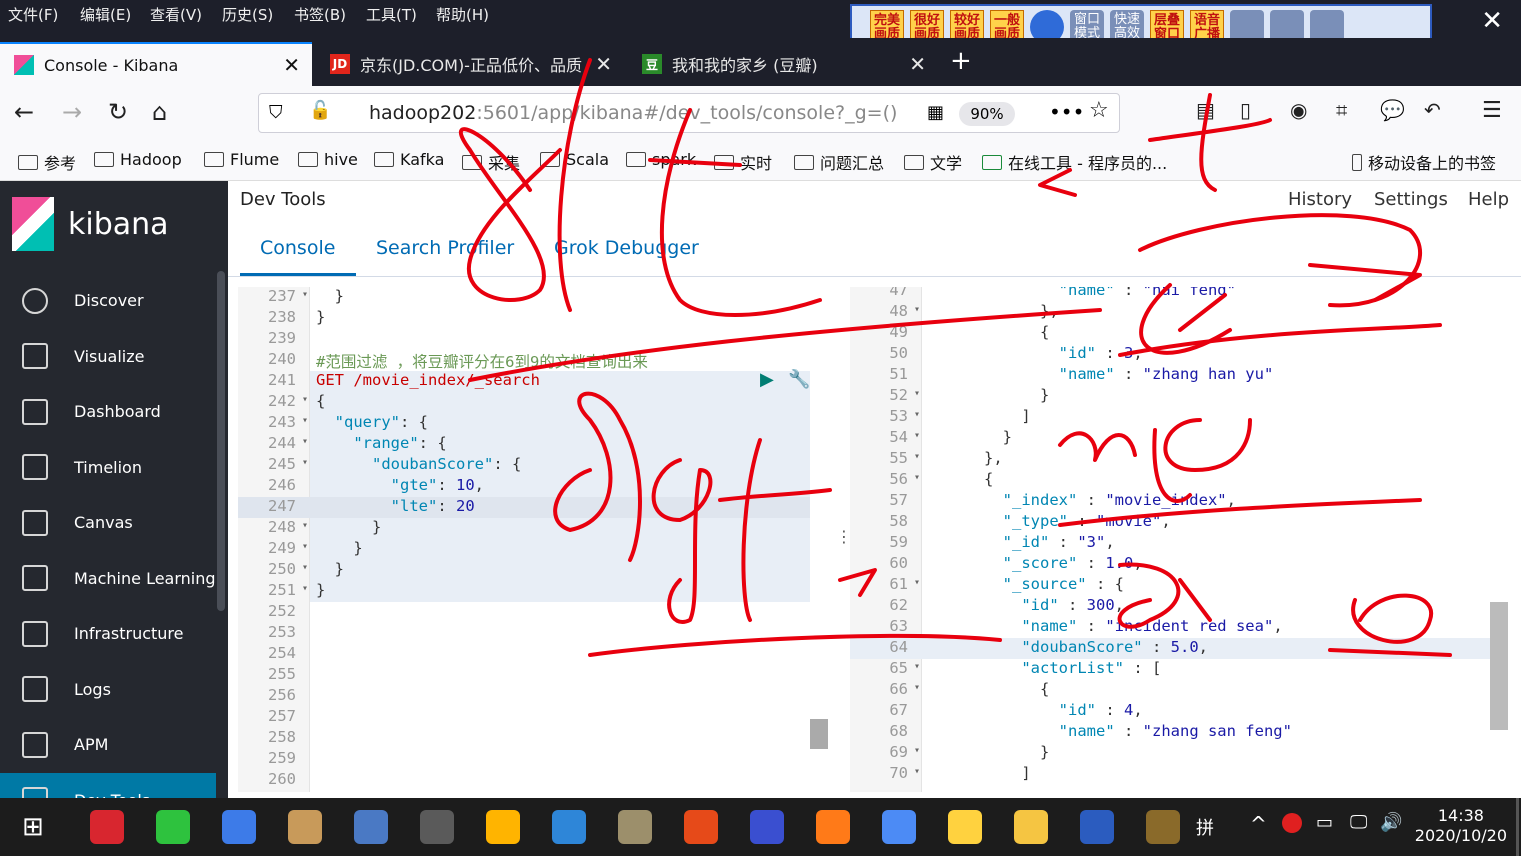 The height and width of the screenshot is (856, 1521). Describe the element at coordinates (1035, 353) in the screenshot. I see `output-line: "id" : 3,` at that location.